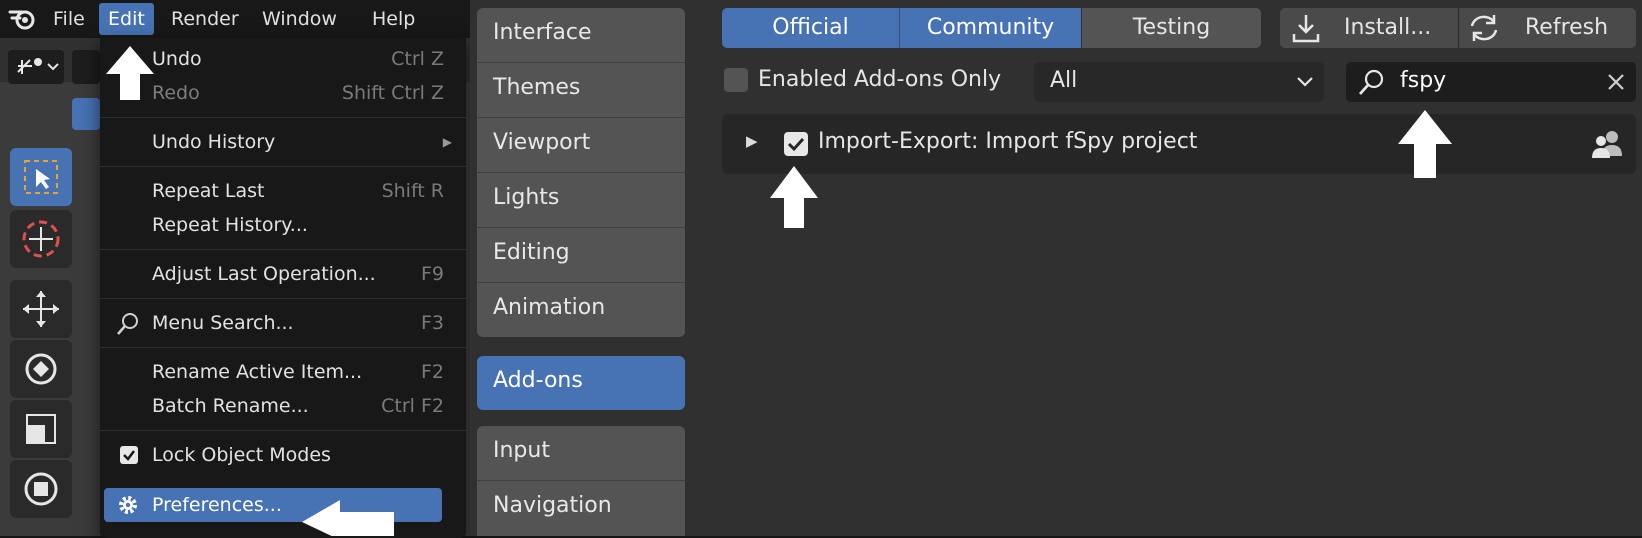 The image size is (1642, 538). What do you see at coordinates (86, 67) in the screenshot?
I see `select-box-mode-button` at bounding box center [86, 67].